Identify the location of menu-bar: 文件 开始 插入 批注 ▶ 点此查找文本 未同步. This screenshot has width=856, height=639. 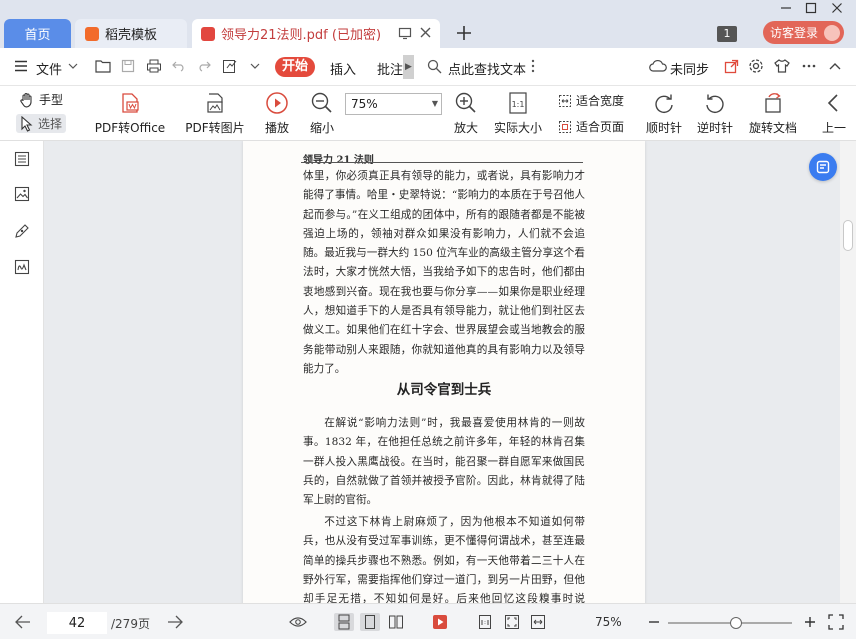
(428, 67).